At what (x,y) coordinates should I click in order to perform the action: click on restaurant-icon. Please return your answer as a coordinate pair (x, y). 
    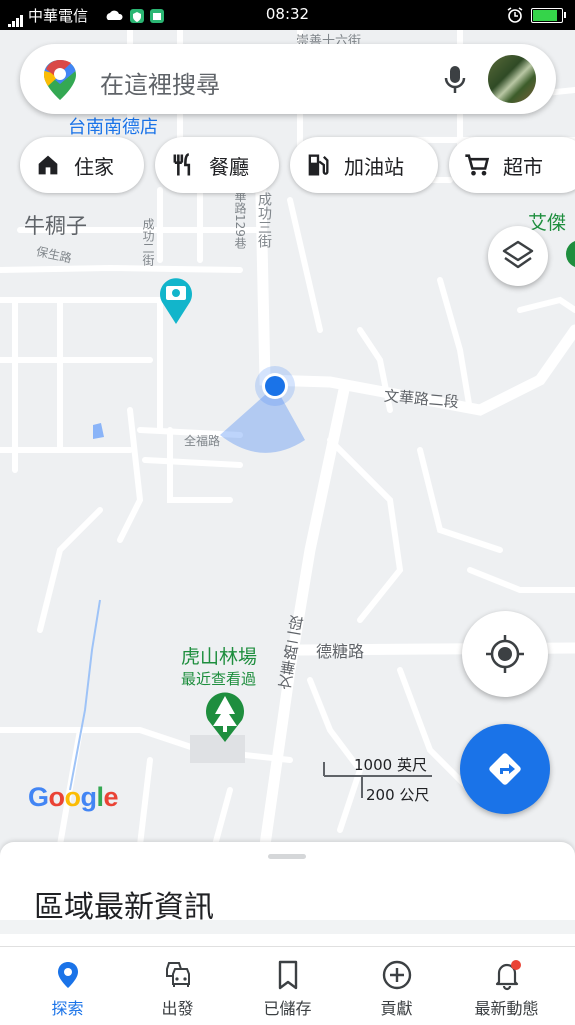
    Looking at the image, I should click on (182, 164).